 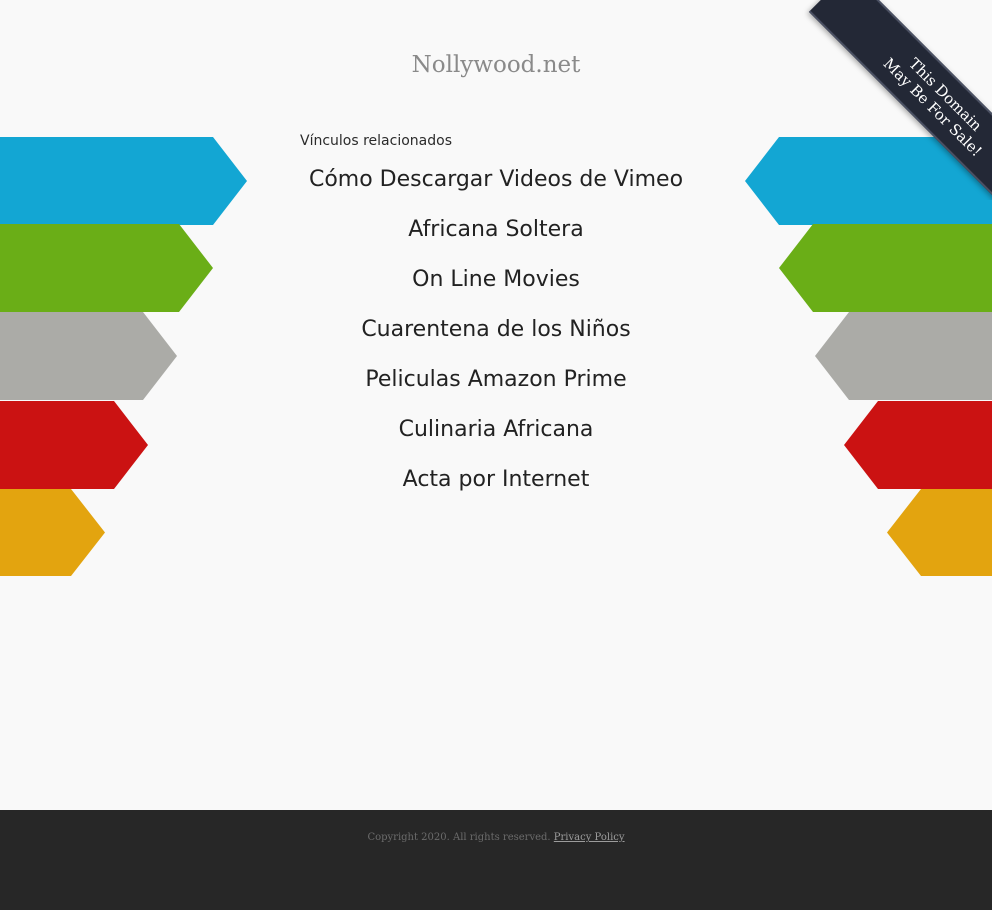 What do you see at coordinates (885, 268) in the screenshot?
I see `right-arrow-green` at bounding box center [885, 268].